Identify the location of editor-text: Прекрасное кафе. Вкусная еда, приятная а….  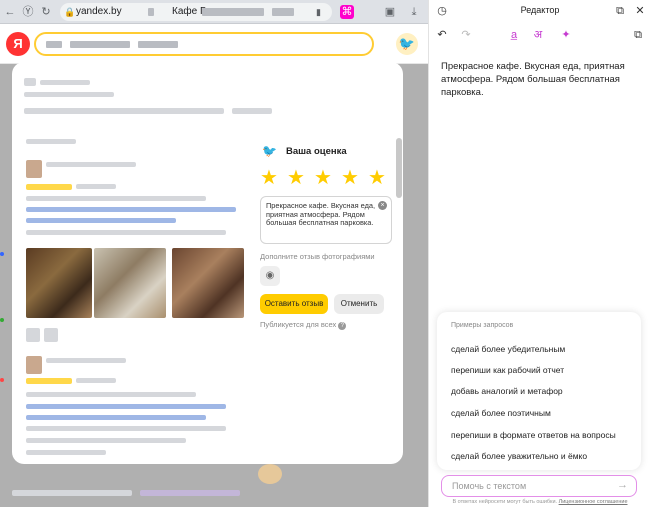
(536, 79).